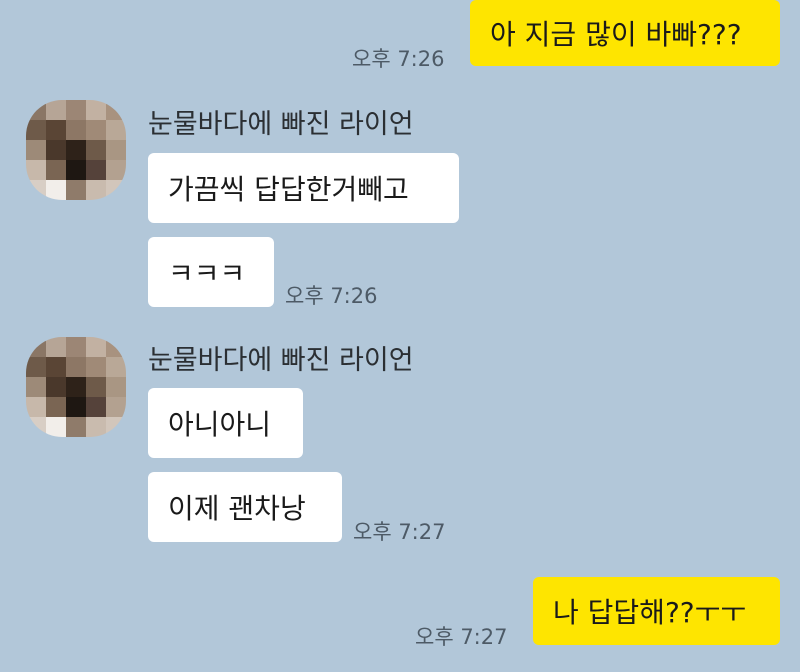 The image size is (800, 672). What do you see at coordinates (225, 423) in the screenshot?
I see `incoming-message-bubble: 아니아니` at bounding box center [225, 423].